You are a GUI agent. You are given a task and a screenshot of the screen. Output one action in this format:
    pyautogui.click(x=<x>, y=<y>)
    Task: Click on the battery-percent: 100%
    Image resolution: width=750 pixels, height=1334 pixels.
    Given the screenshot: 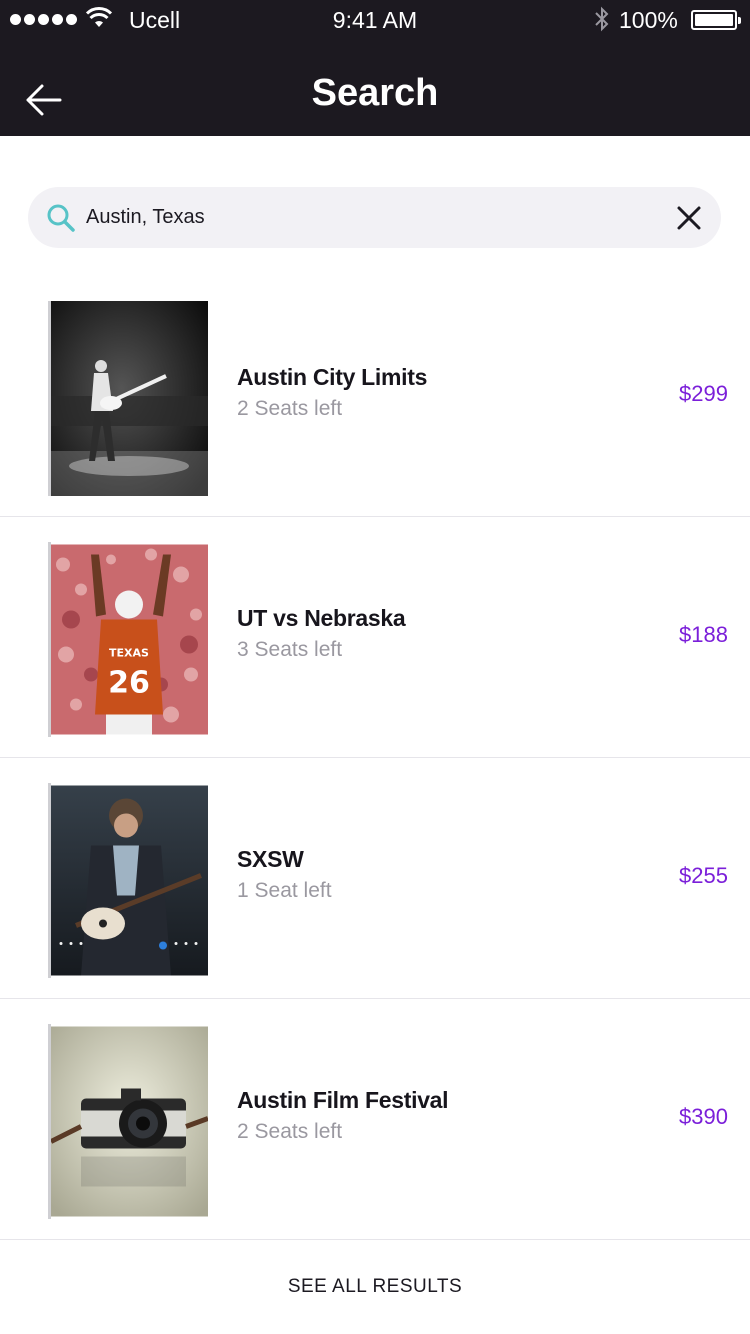 What is the action you would take?
    pyautogui.click(x=648, y=20)
    